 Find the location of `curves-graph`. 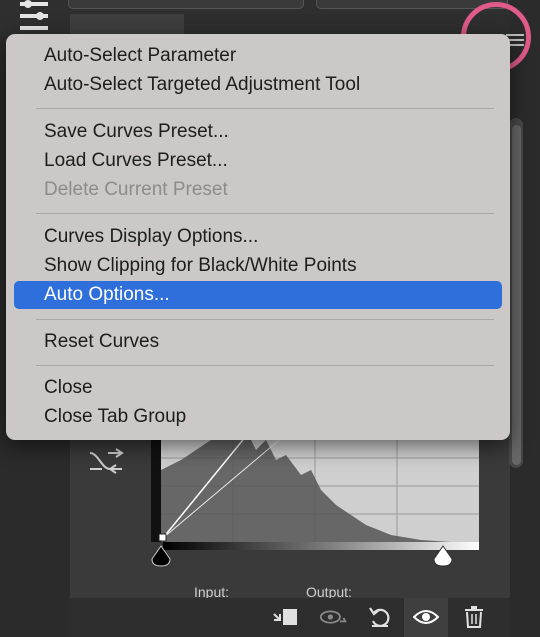

curves-graph is located at coordinates (315, 486).